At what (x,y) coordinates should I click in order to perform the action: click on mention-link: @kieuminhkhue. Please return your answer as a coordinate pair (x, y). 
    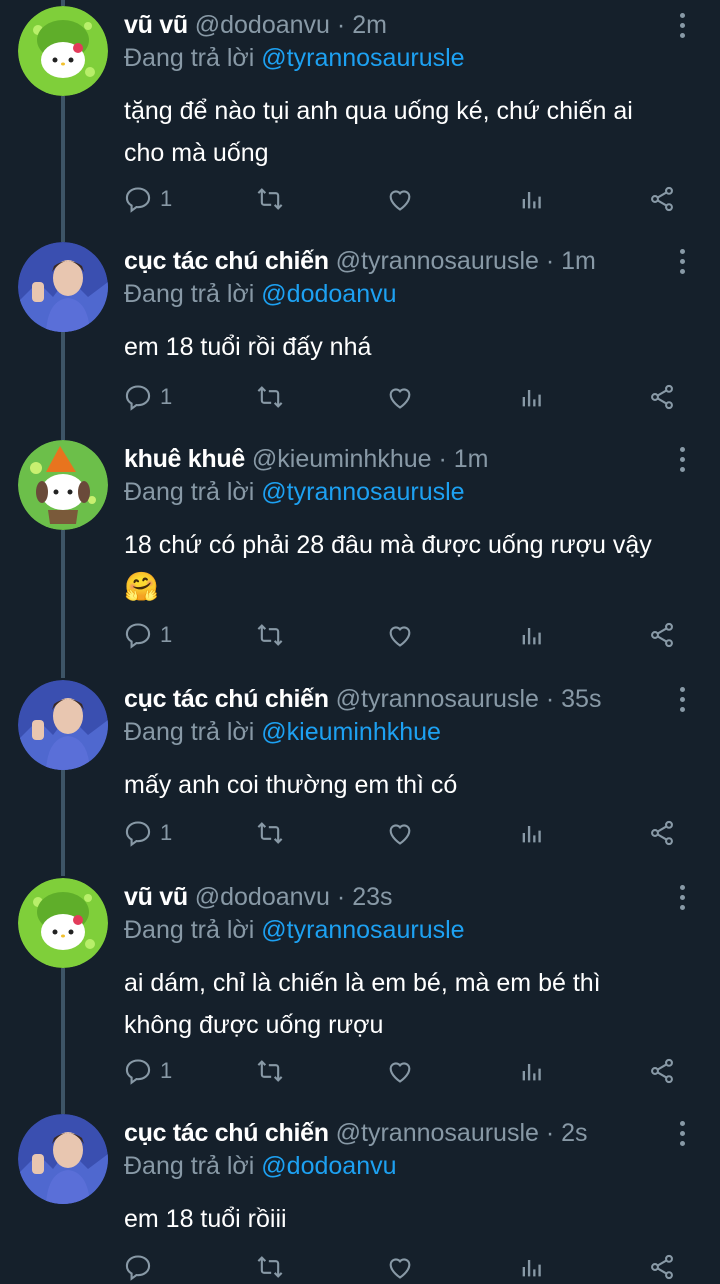
    Looking at the image, I should click on (351, 732).